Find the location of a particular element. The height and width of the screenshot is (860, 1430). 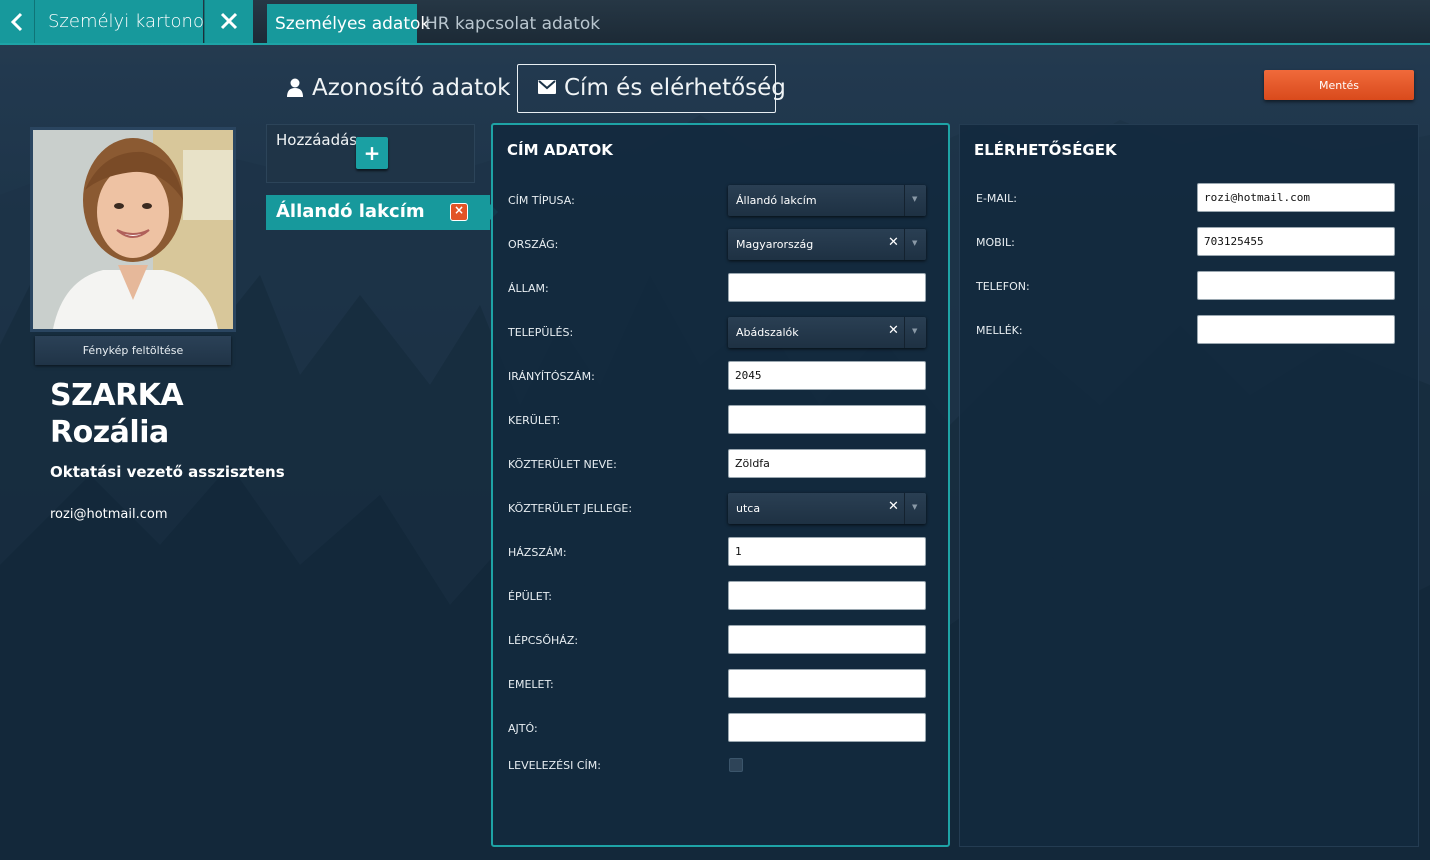

country-value: Magyarország is located at coordinates (775, 244).